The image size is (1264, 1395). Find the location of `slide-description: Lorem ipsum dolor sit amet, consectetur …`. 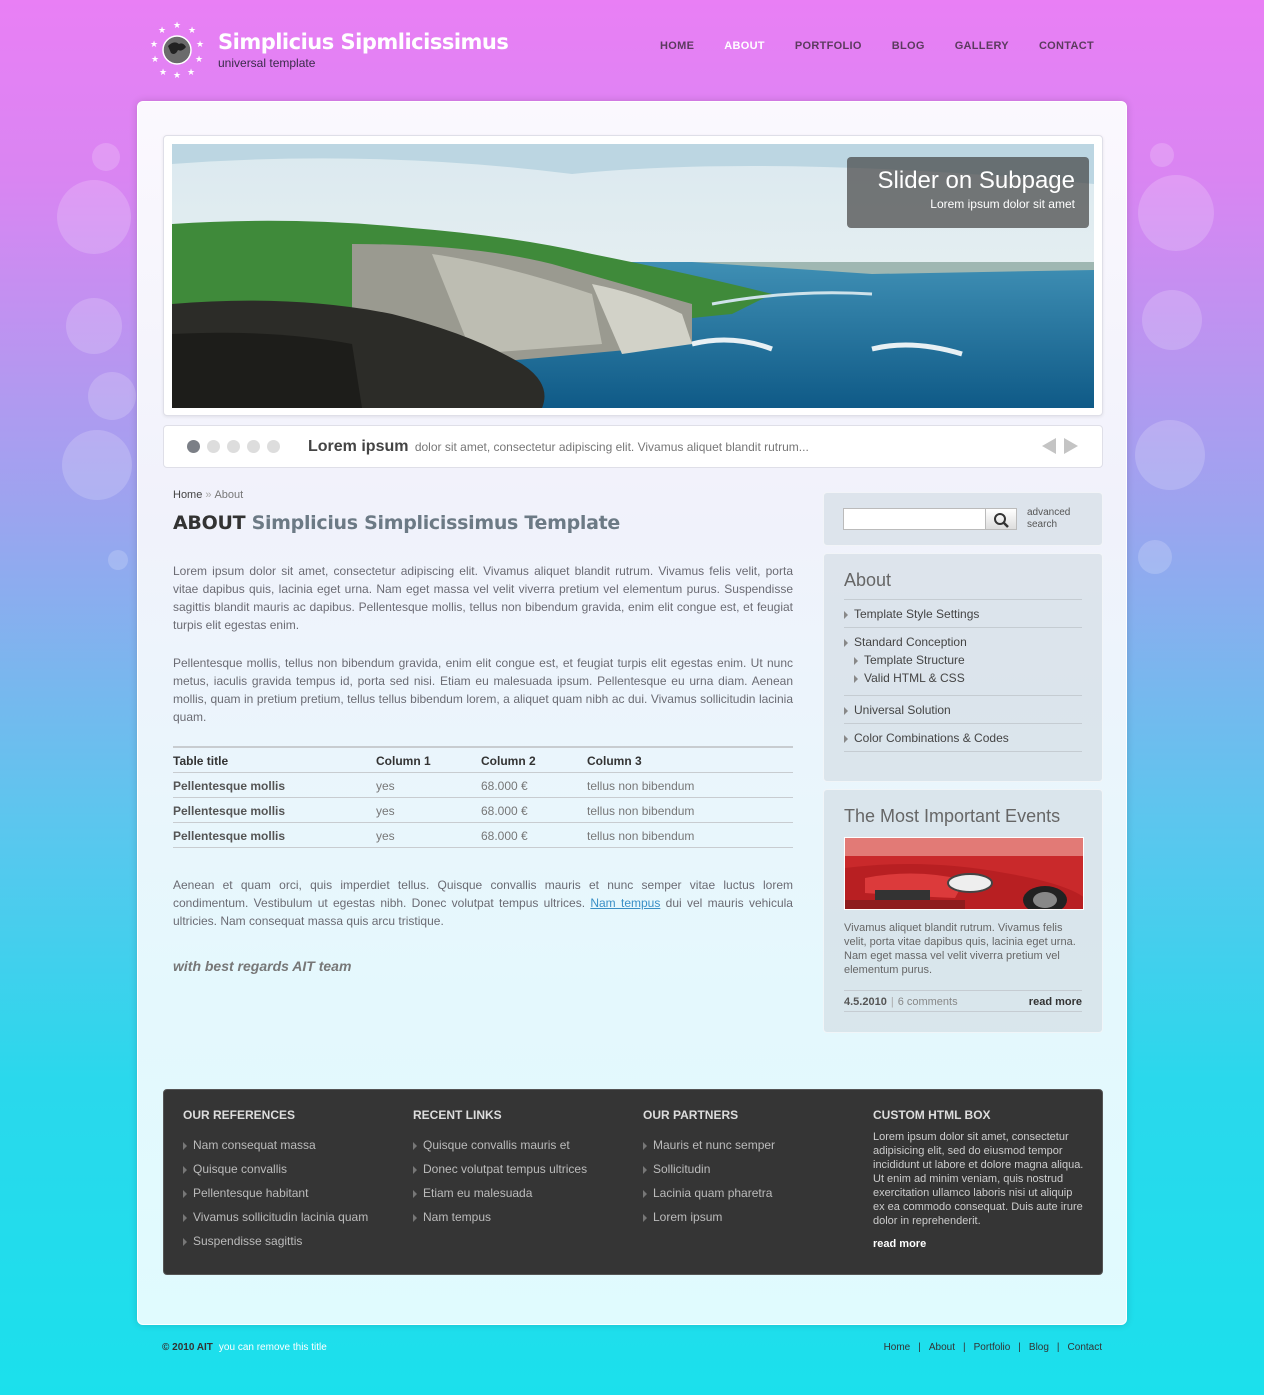

slide-description: Lorem ipsum dolor sit amet, consectetur … is located at coordinates (558, 447).